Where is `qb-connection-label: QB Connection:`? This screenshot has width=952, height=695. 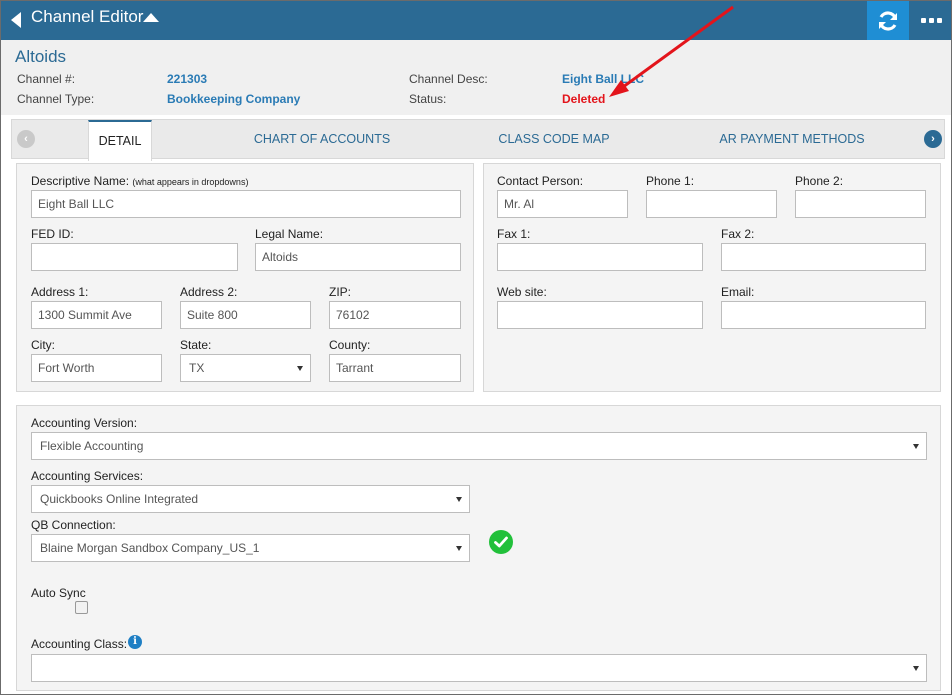
qb-connection-label: QB Connection: is located at coordinates (73, 525).